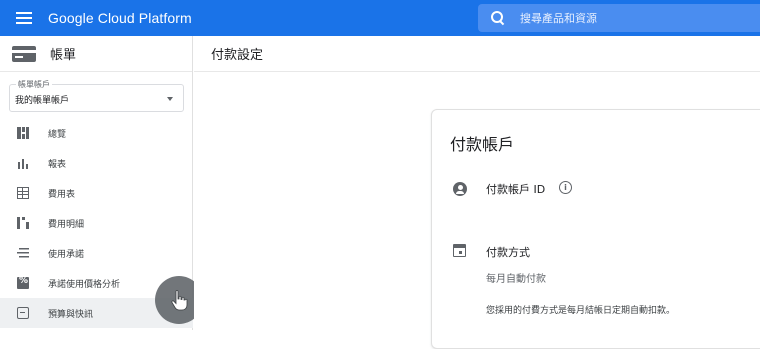  What do you see at coordinates (24, 53) in the screenshot?
I see `billing-icon` at bounding box center [24, 53].